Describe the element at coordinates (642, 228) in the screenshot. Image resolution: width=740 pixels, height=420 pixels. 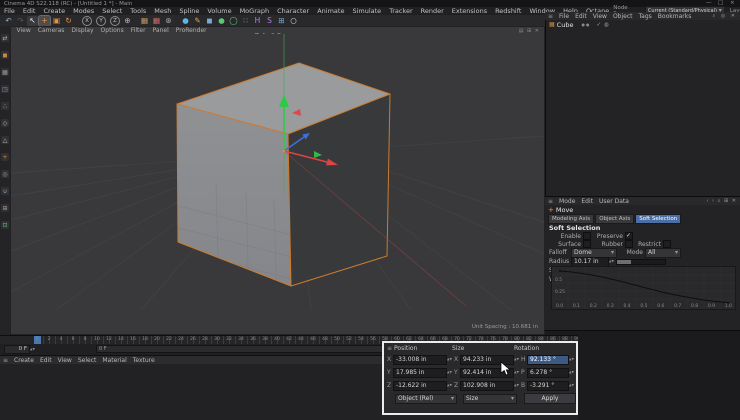
I see `section-header: Soft Selection` at that location.